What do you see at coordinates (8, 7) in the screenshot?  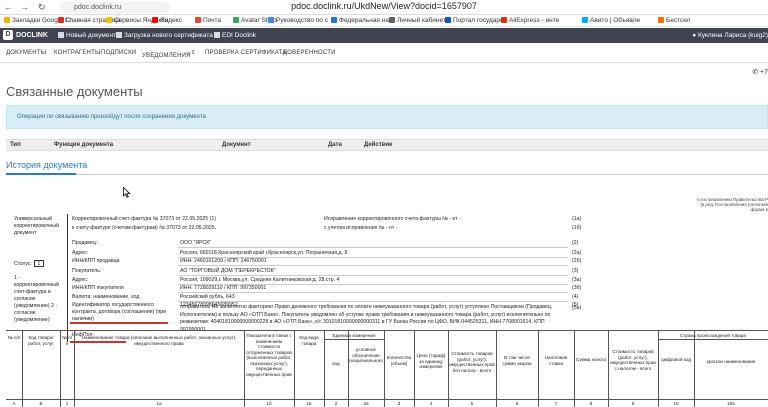 I see `back-icon: ←` at bounding box center [8, 7].